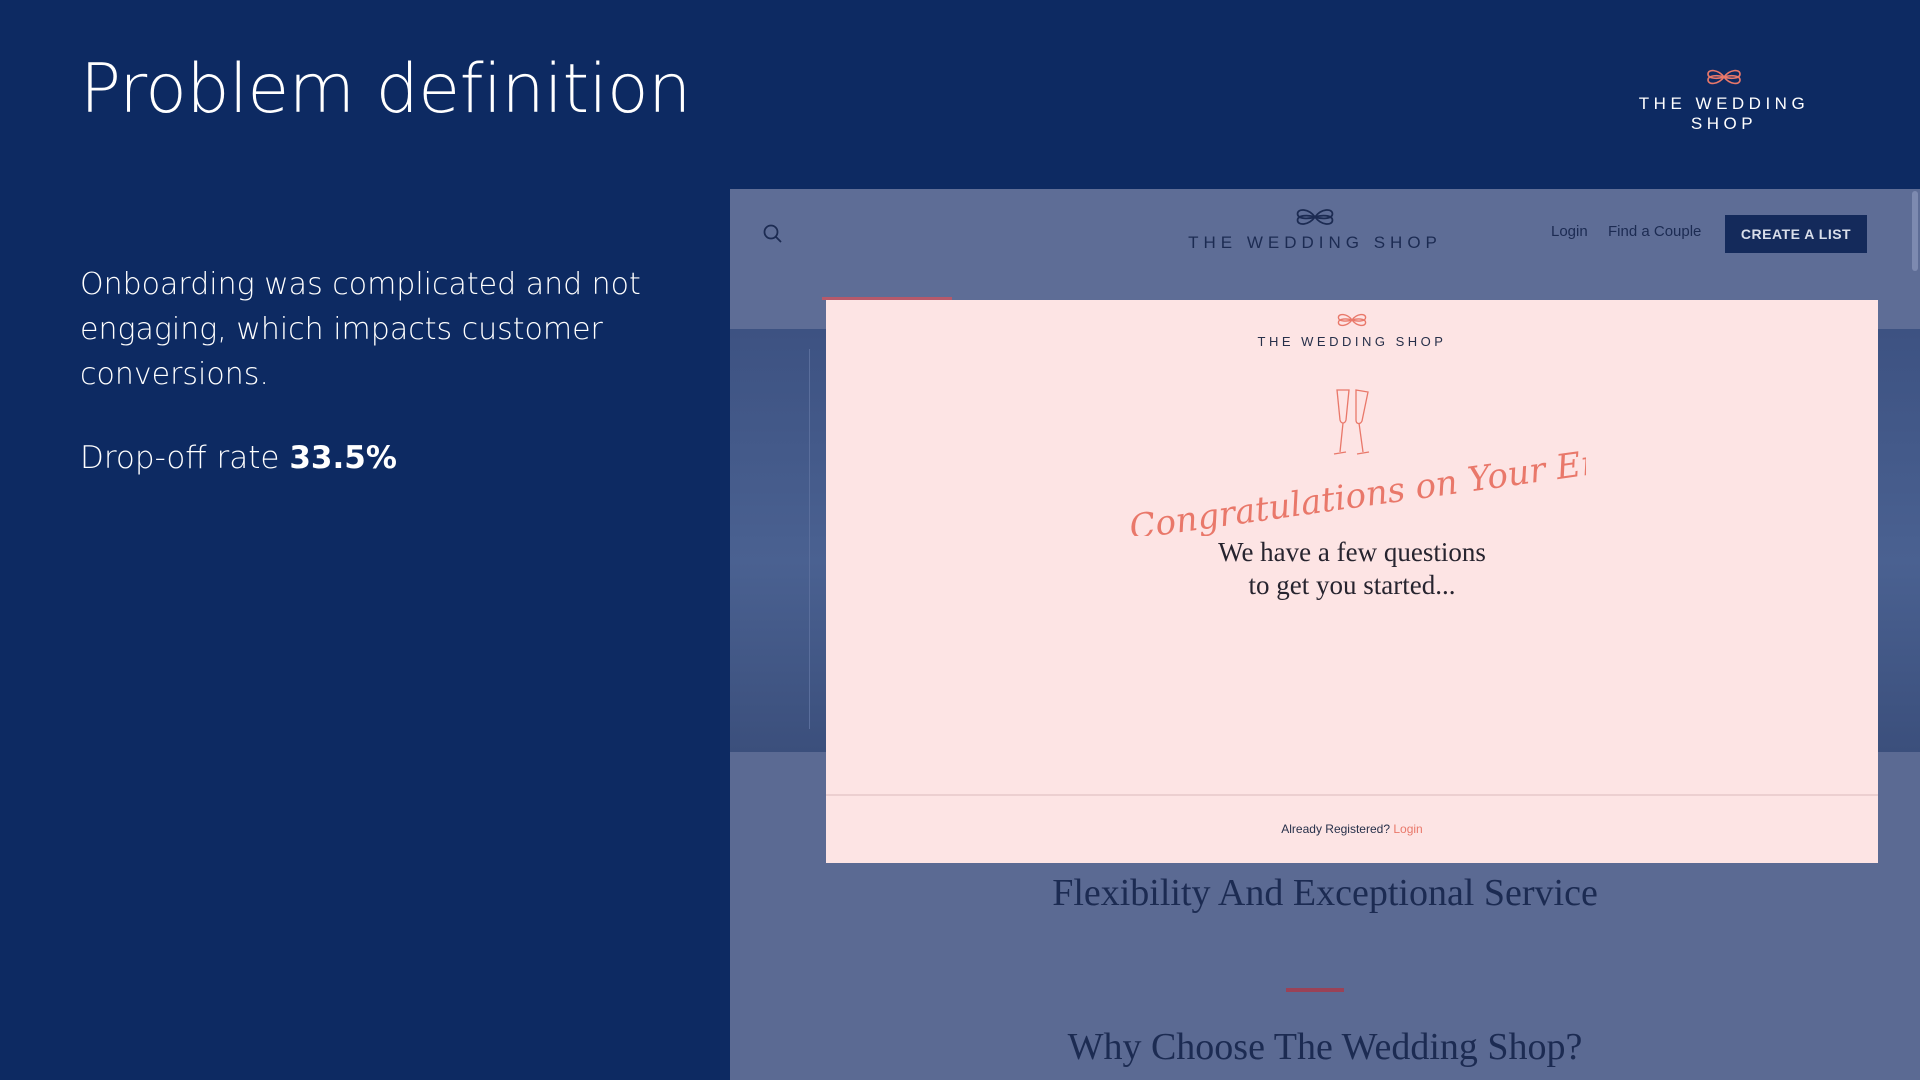 This screenshot has width=1920, height=1080. I want to click on site-subheading: Why Choose The Wedding Shop?, so click(1325, 1047).